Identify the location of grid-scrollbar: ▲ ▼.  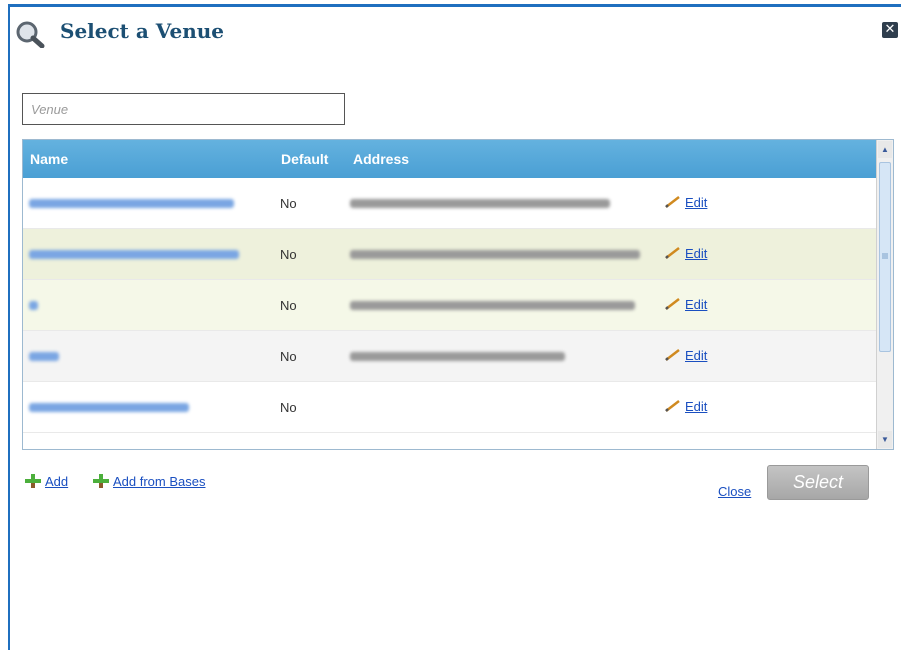
(884, 294).